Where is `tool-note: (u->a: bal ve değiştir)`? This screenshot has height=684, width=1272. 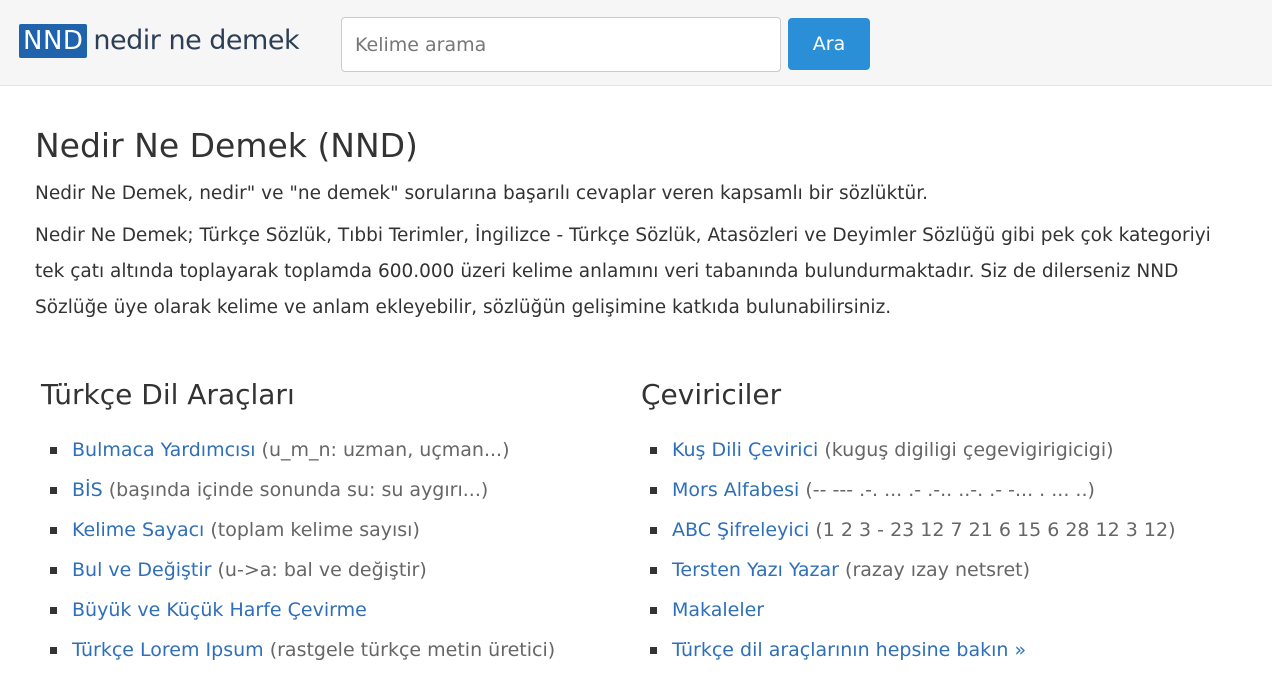
tool-note: (u->a: bal ve değiştir) is located at coordinates (322, 570).